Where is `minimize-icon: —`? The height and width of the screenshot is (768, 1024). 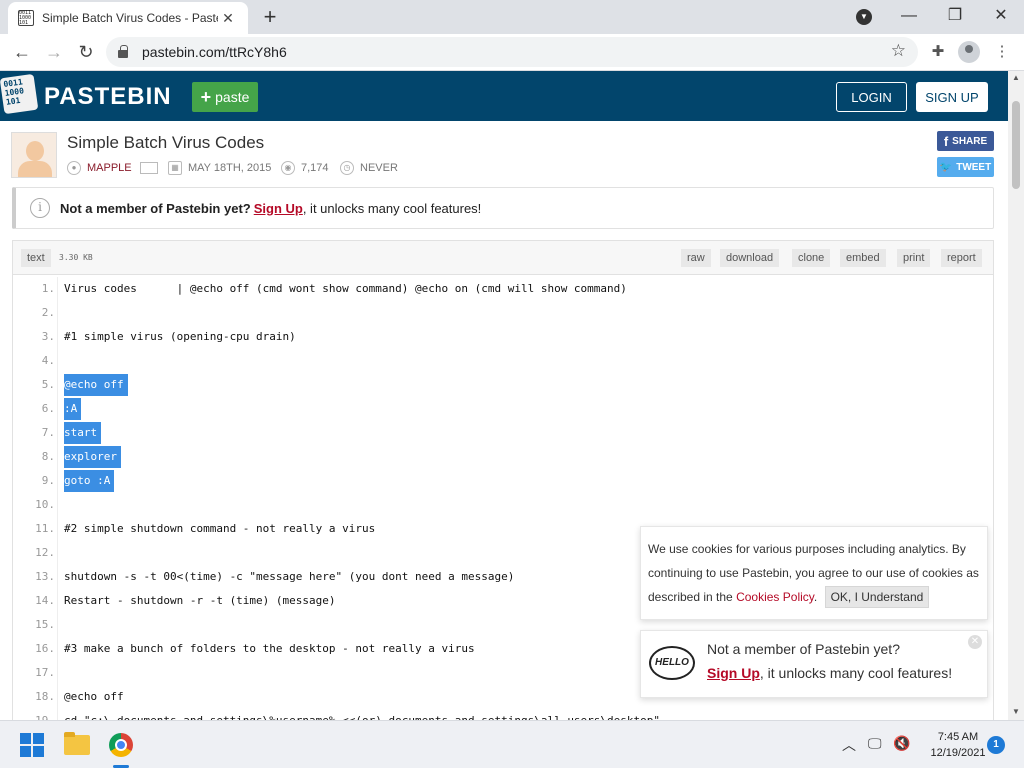 minimize-icon: — is located at coordinates (909, 16).